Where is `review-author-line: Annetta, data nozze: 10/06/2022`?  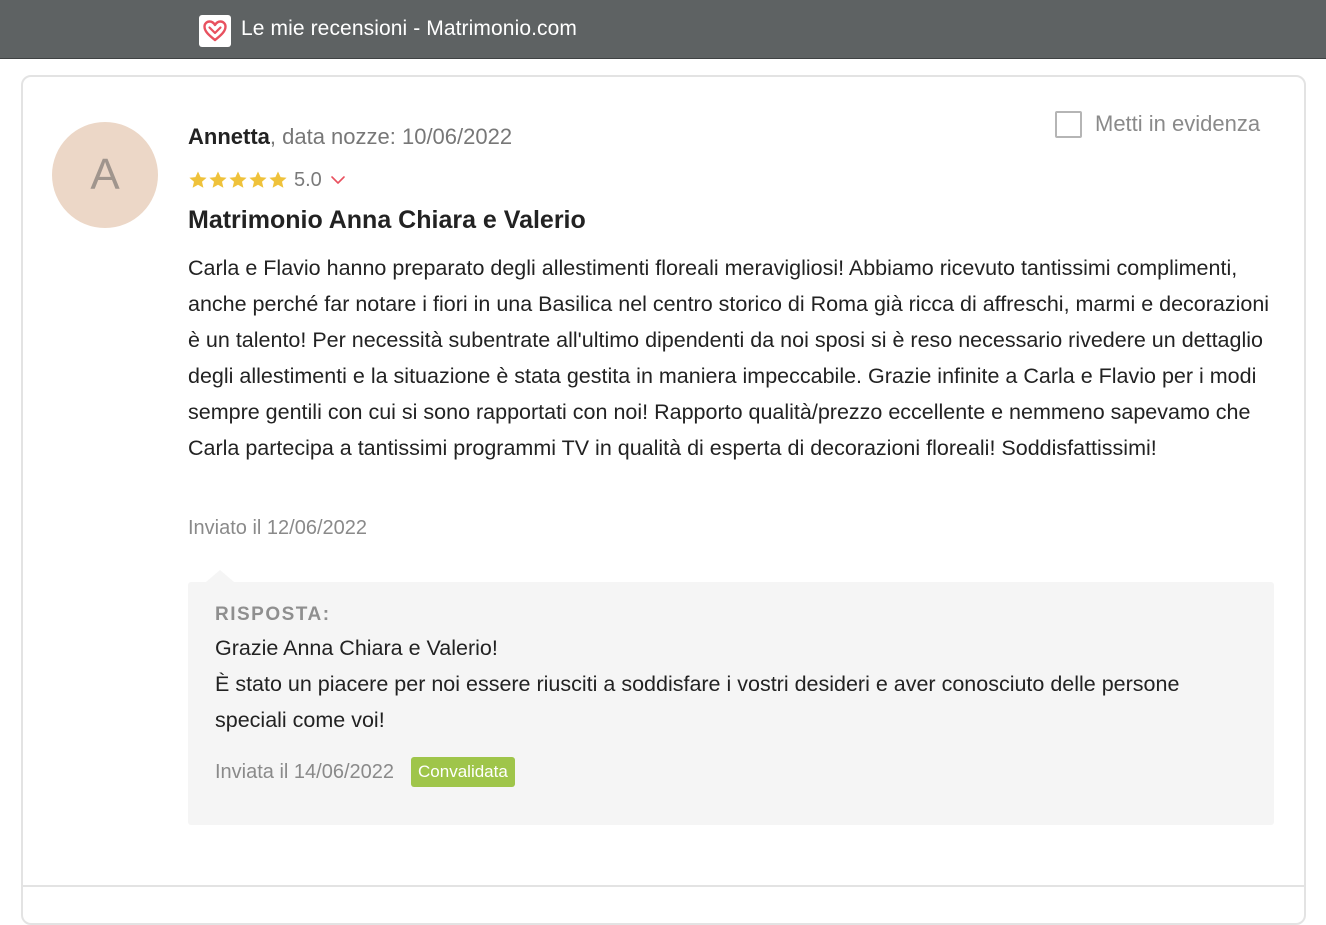 review-author-line: Annetta, data nozze: 10/06/2022 is located at coordinates (350, 137).